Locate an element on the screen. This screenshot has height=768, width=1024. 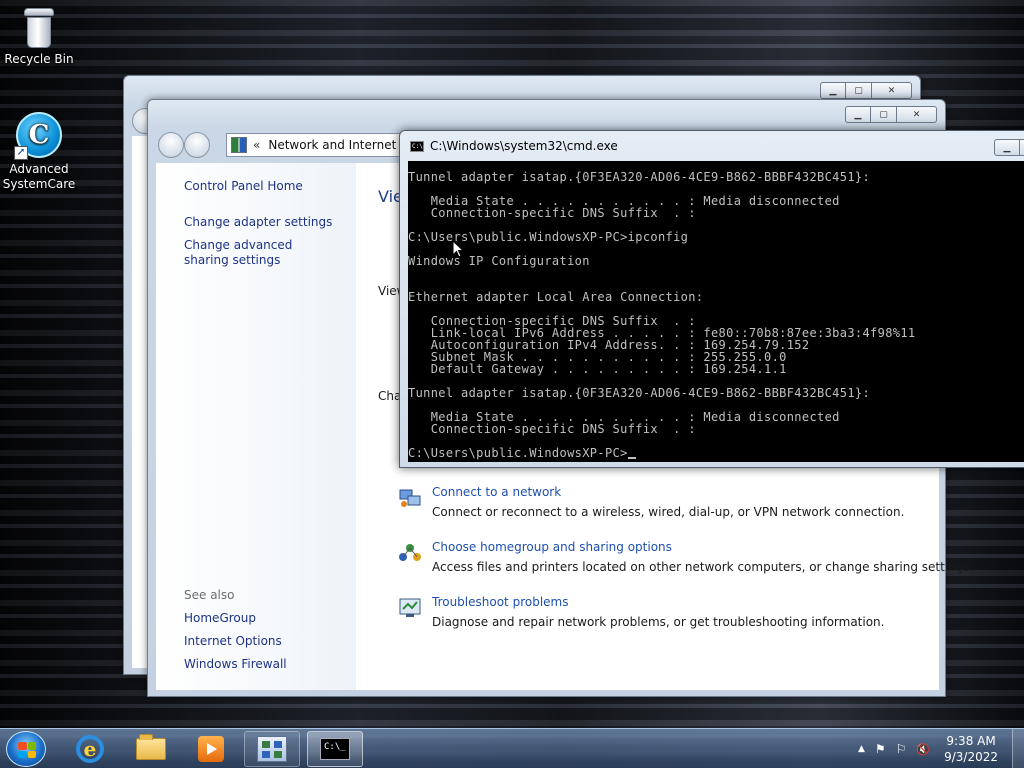
recycle-bin-label: Recycle Bin is located at coordinates (39, 59).